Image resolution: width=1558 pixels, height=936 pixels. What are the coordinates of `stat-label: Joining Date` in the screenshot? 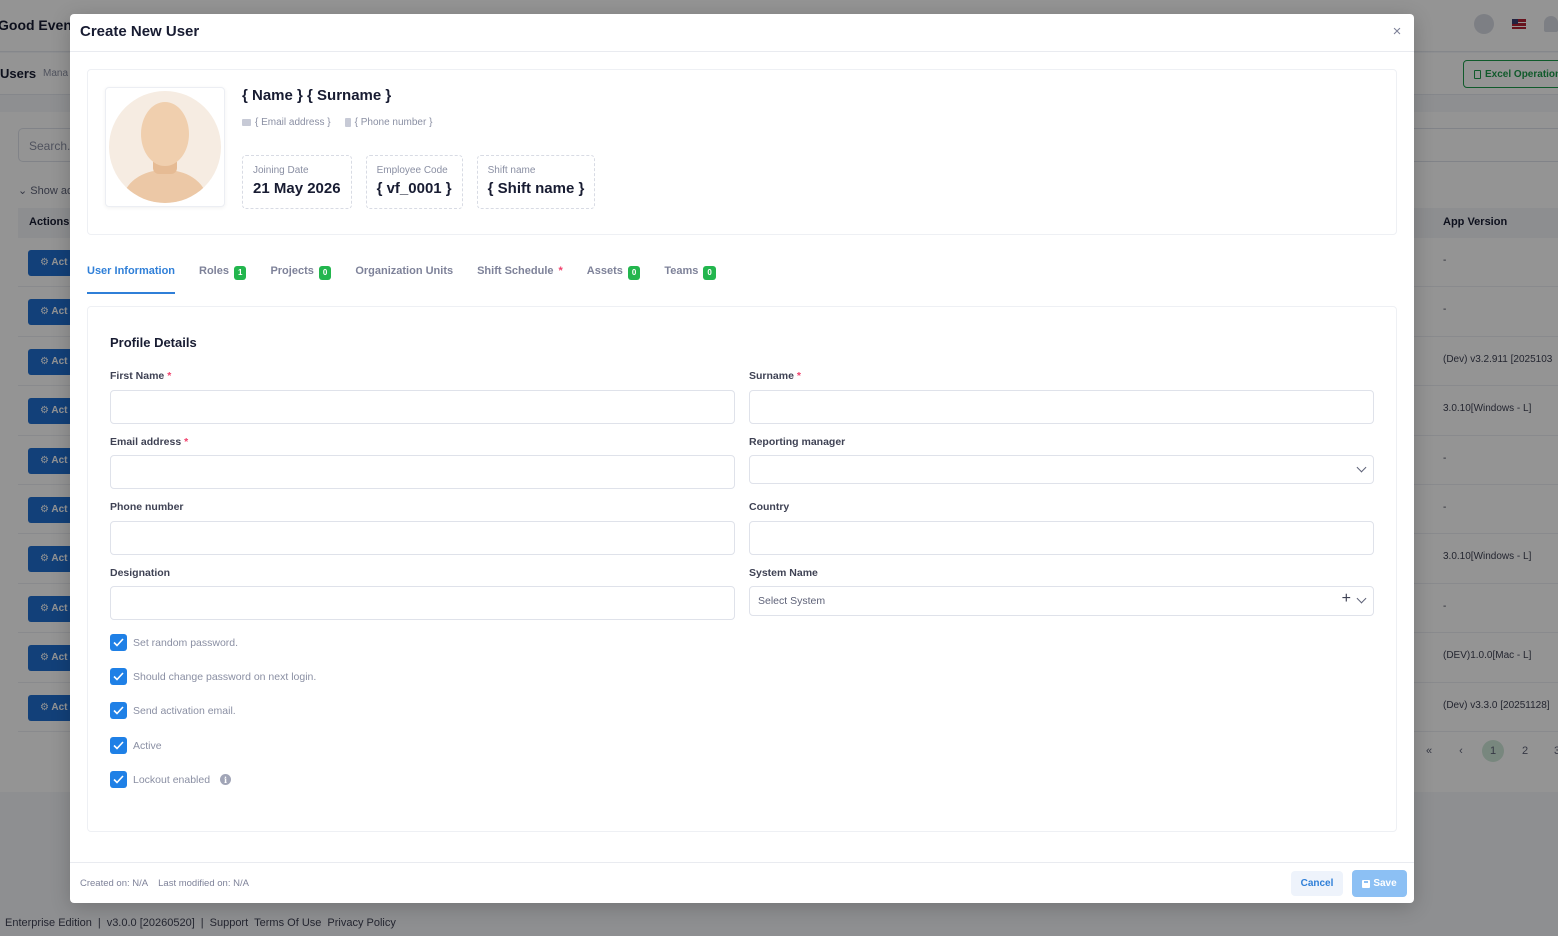 It's located at (281, 170).